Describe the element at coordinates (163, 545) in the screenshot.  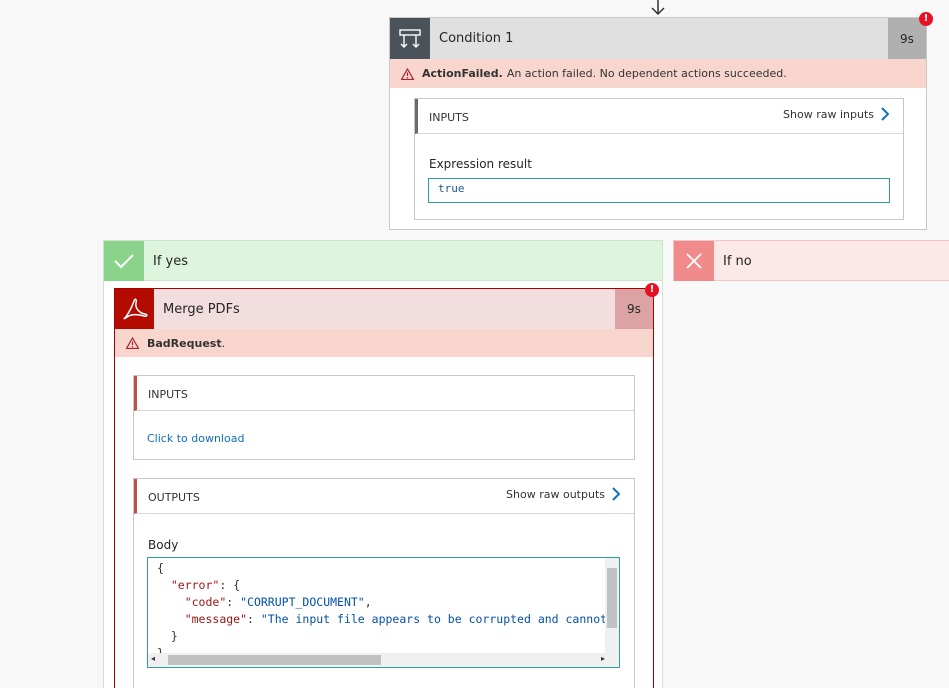
I see `body-label: Body` at that location.